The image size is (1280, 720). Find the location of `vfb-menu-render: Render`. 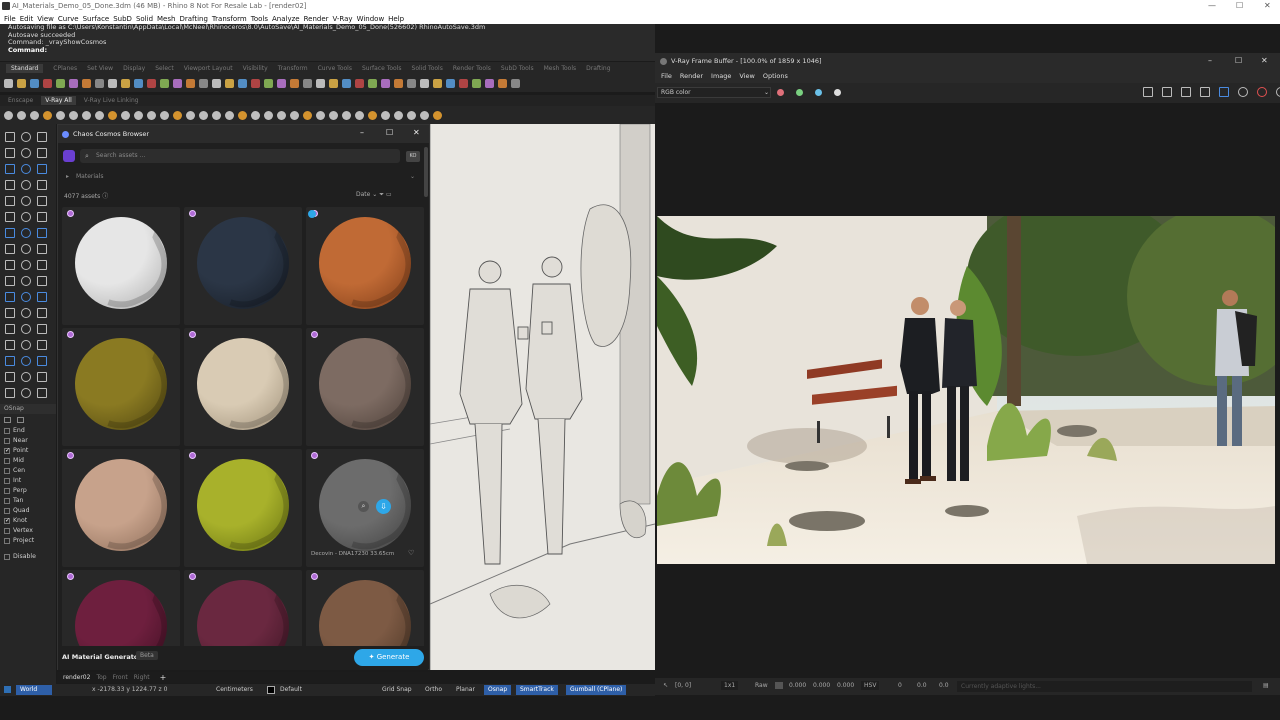

vfb-menu-render: Render is located at coordinates (691, 76).